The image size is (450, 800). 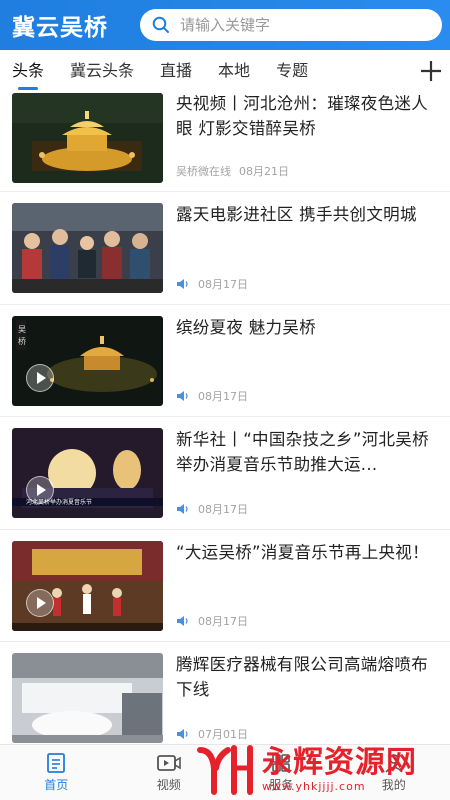 What do you see at coordinates (232, 171) in the screenshot?
I see `news-meta: 吴桥微在线 08月21日` at bounding box center [232, 171].